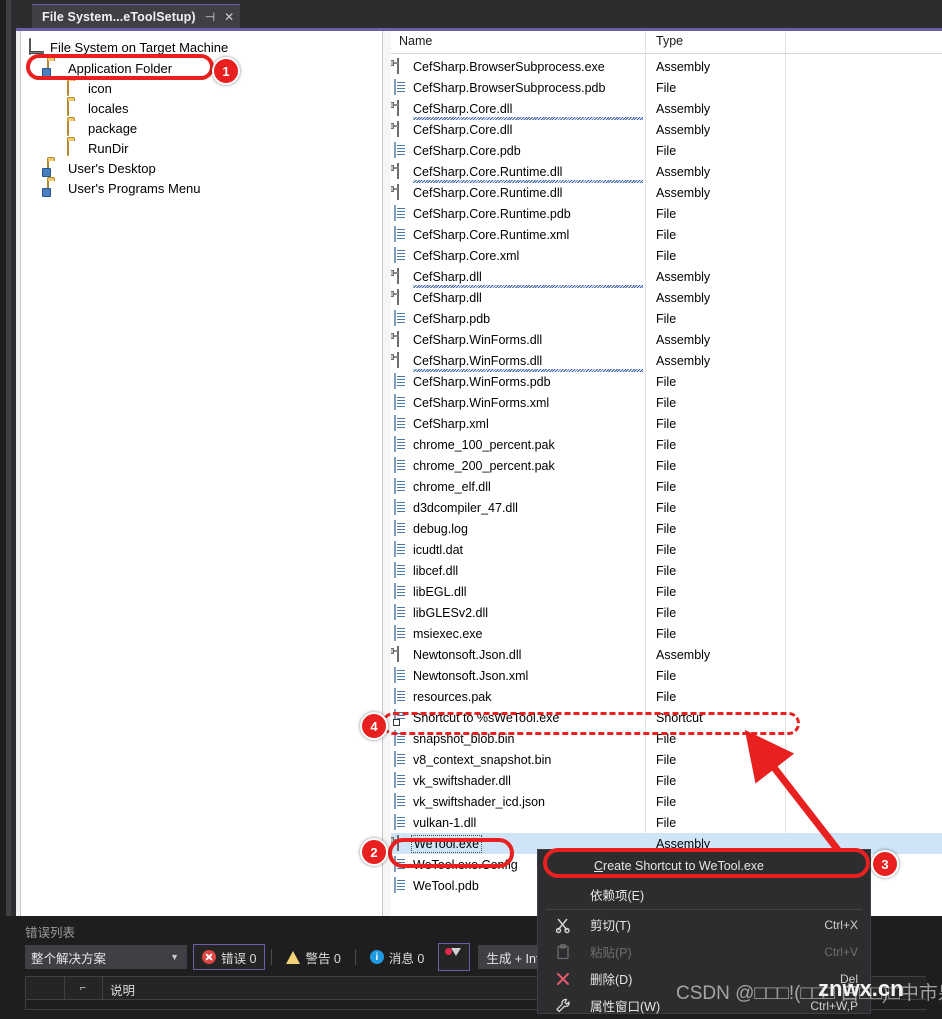 The height and width of the screenshot is (1019, 942). Describe the element at coordinates (466, 255) in the screenshot. I see `file-name-cell: CefSharp.Core.xml` at that location.